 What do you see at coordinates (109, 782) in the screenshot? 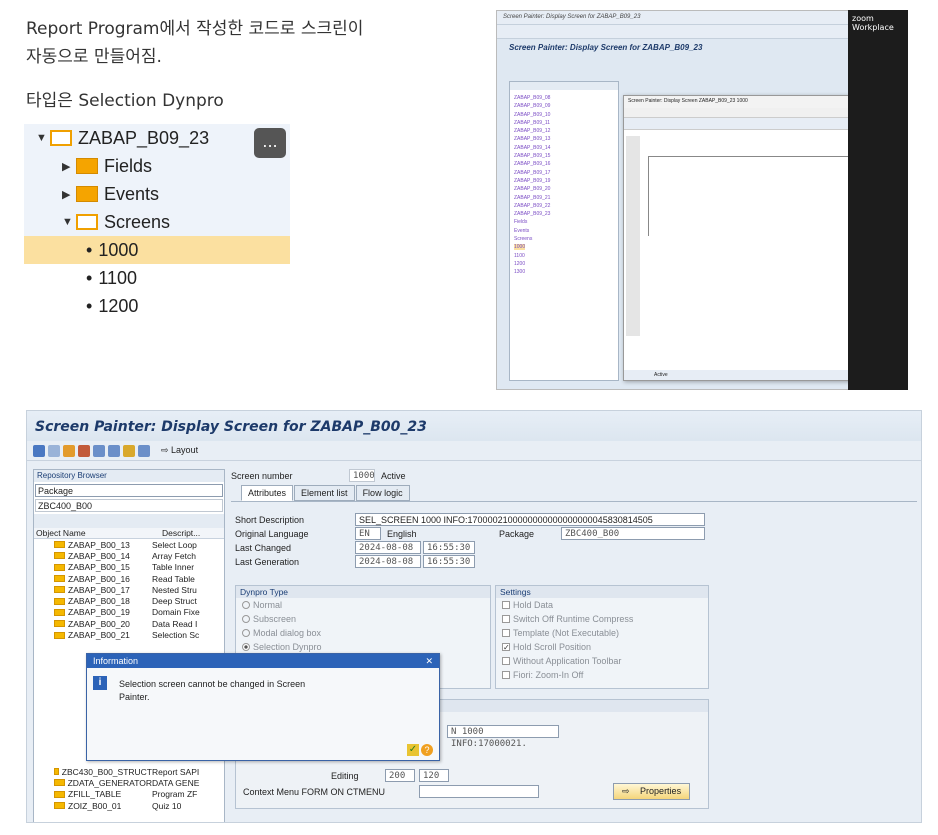
I see `row-name: ZDATA_GENERATOR` at bounding box center [109, 782].